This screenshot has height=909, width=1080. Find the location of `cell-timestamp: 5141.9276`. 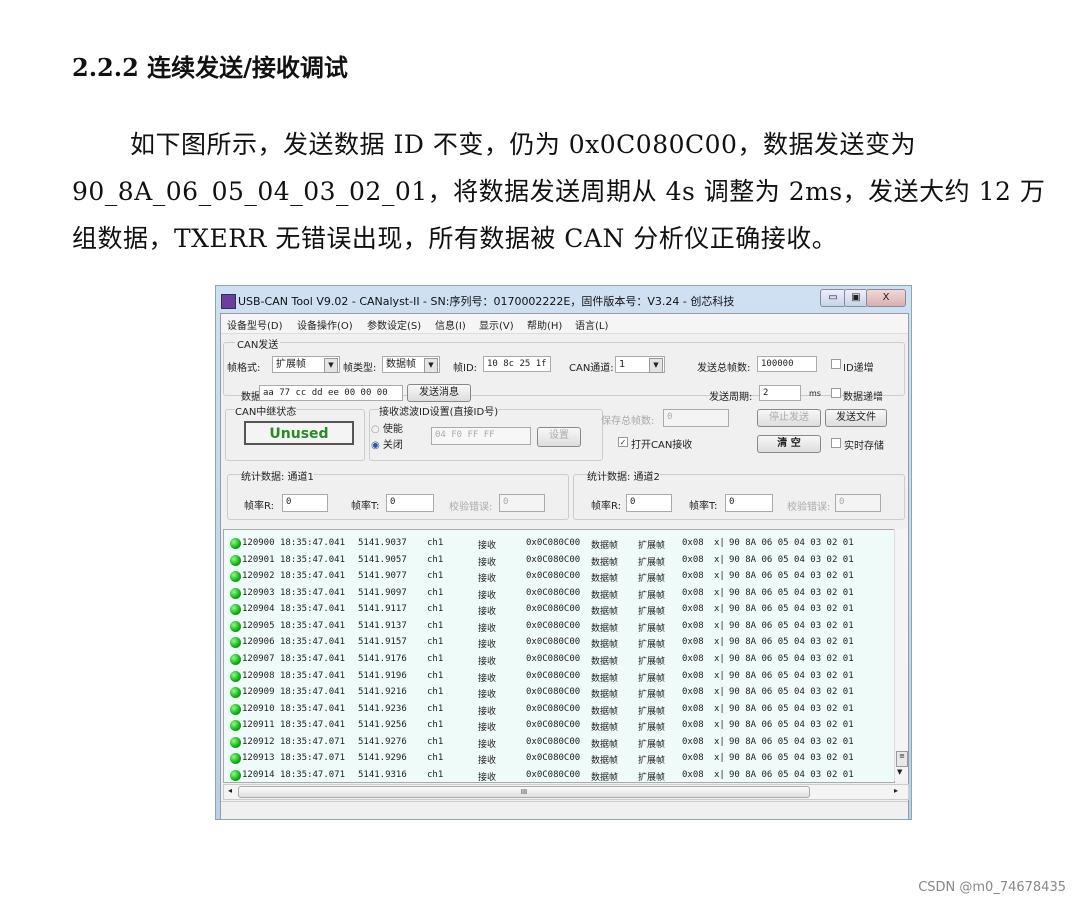

cell-timestamp: 5141.9276 is located at coordinates (382, 741).